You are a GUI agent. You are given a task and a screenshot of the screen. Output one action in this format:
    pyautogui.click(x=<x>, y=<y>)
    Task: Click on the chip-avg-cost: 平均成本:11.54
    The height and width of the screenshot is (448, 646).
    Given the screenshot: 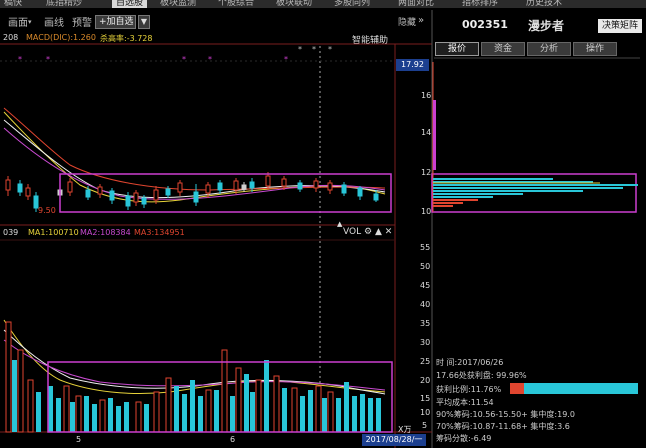 What is the action you would take?
    pyautogui.click(x=465, y=402)
    